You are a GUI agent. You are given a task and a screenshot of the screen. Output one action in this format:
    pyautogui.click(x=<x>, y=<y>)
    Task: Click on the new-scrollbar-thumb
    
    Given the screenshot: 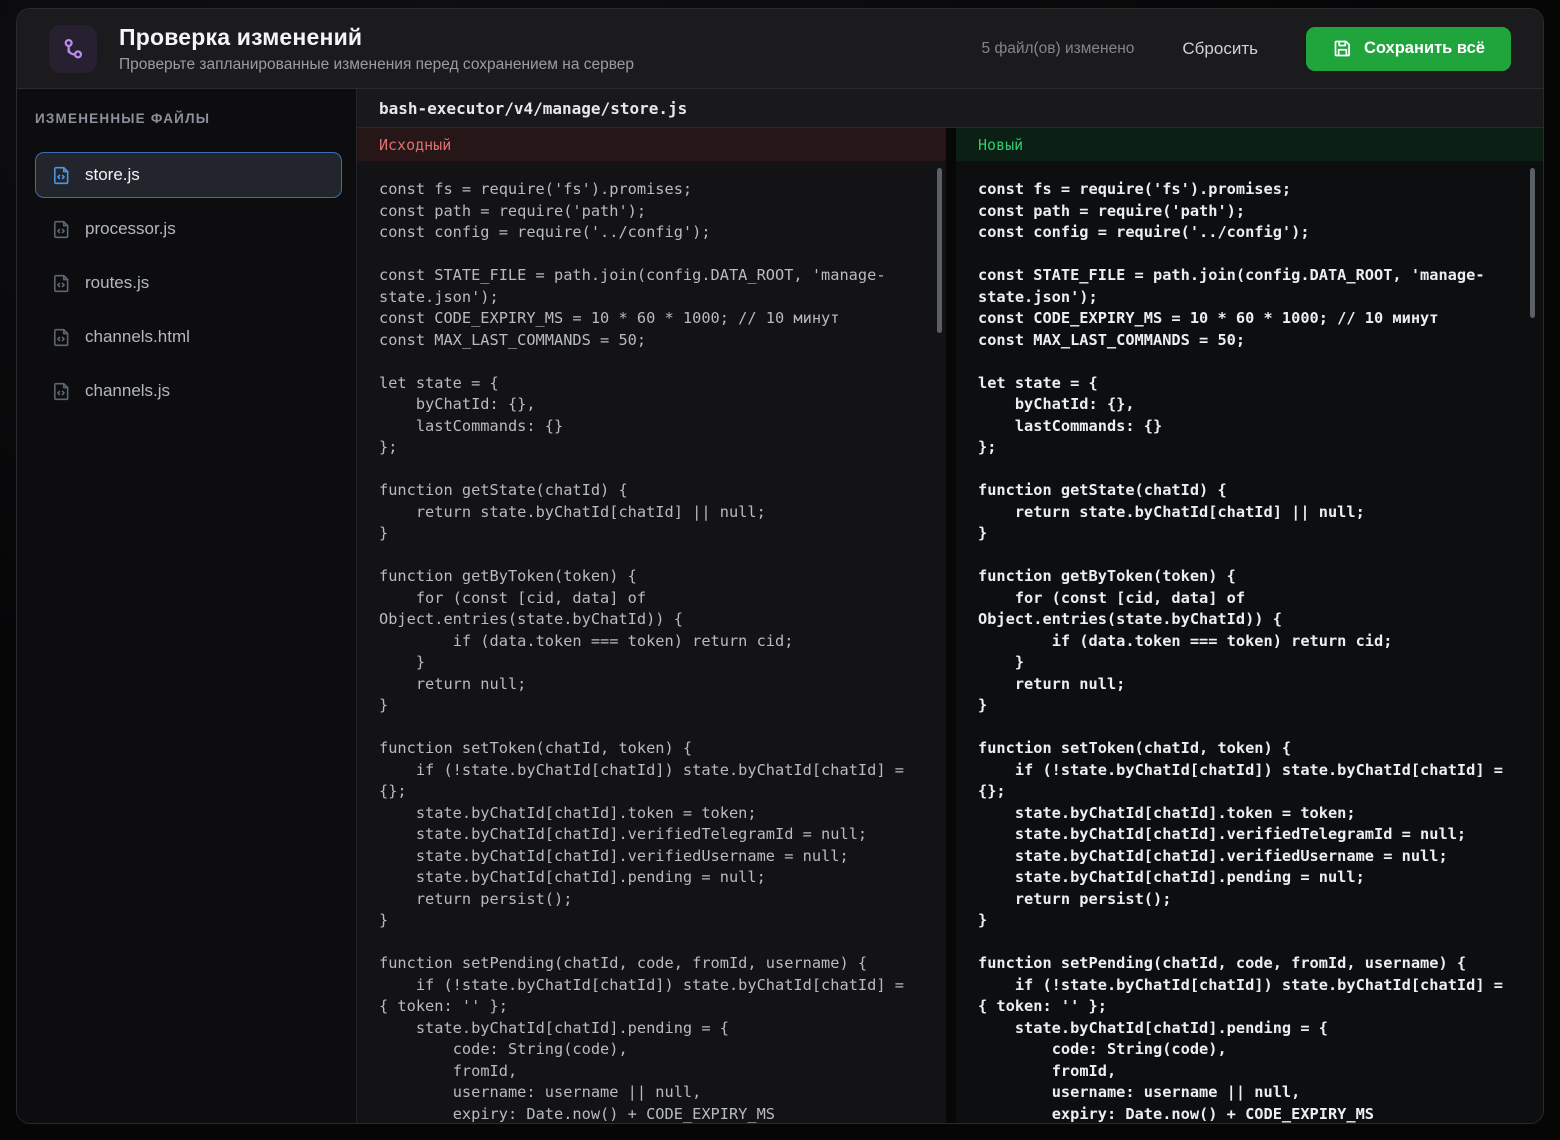 What is the action you would take?
    pyautogui.click(x=1532, y=243)
    